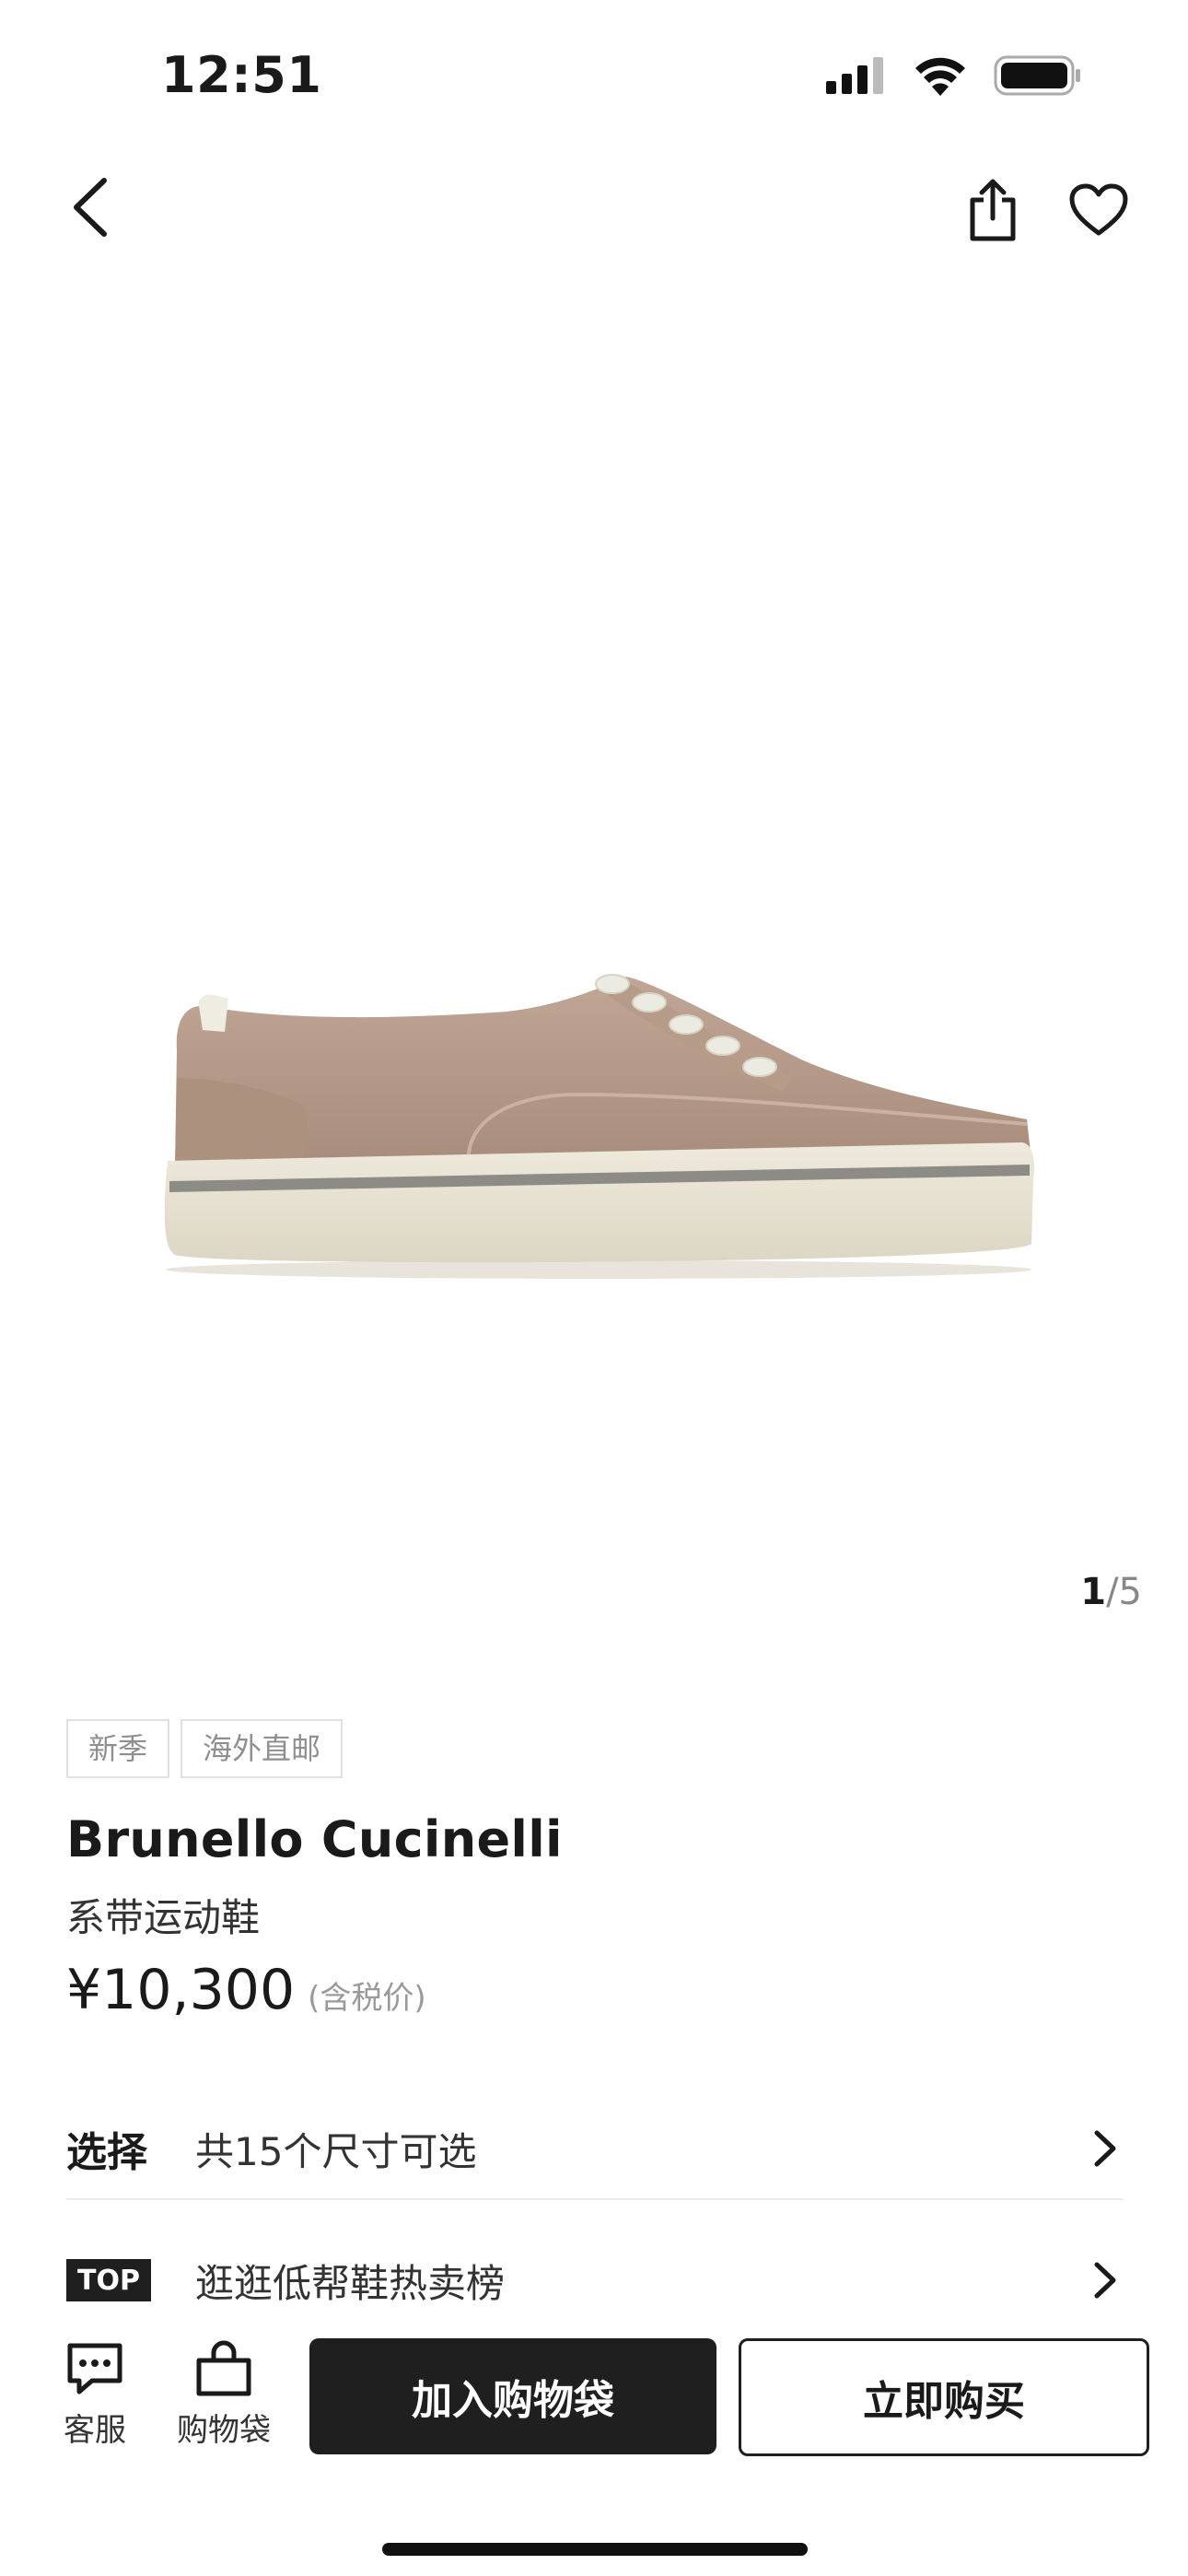 Image resolution: width=1188 pixels, height=2576 pixels. I want to click on ranking-row: TOP 逛逛低帮鞋热卖榜, so click(595, 2280).